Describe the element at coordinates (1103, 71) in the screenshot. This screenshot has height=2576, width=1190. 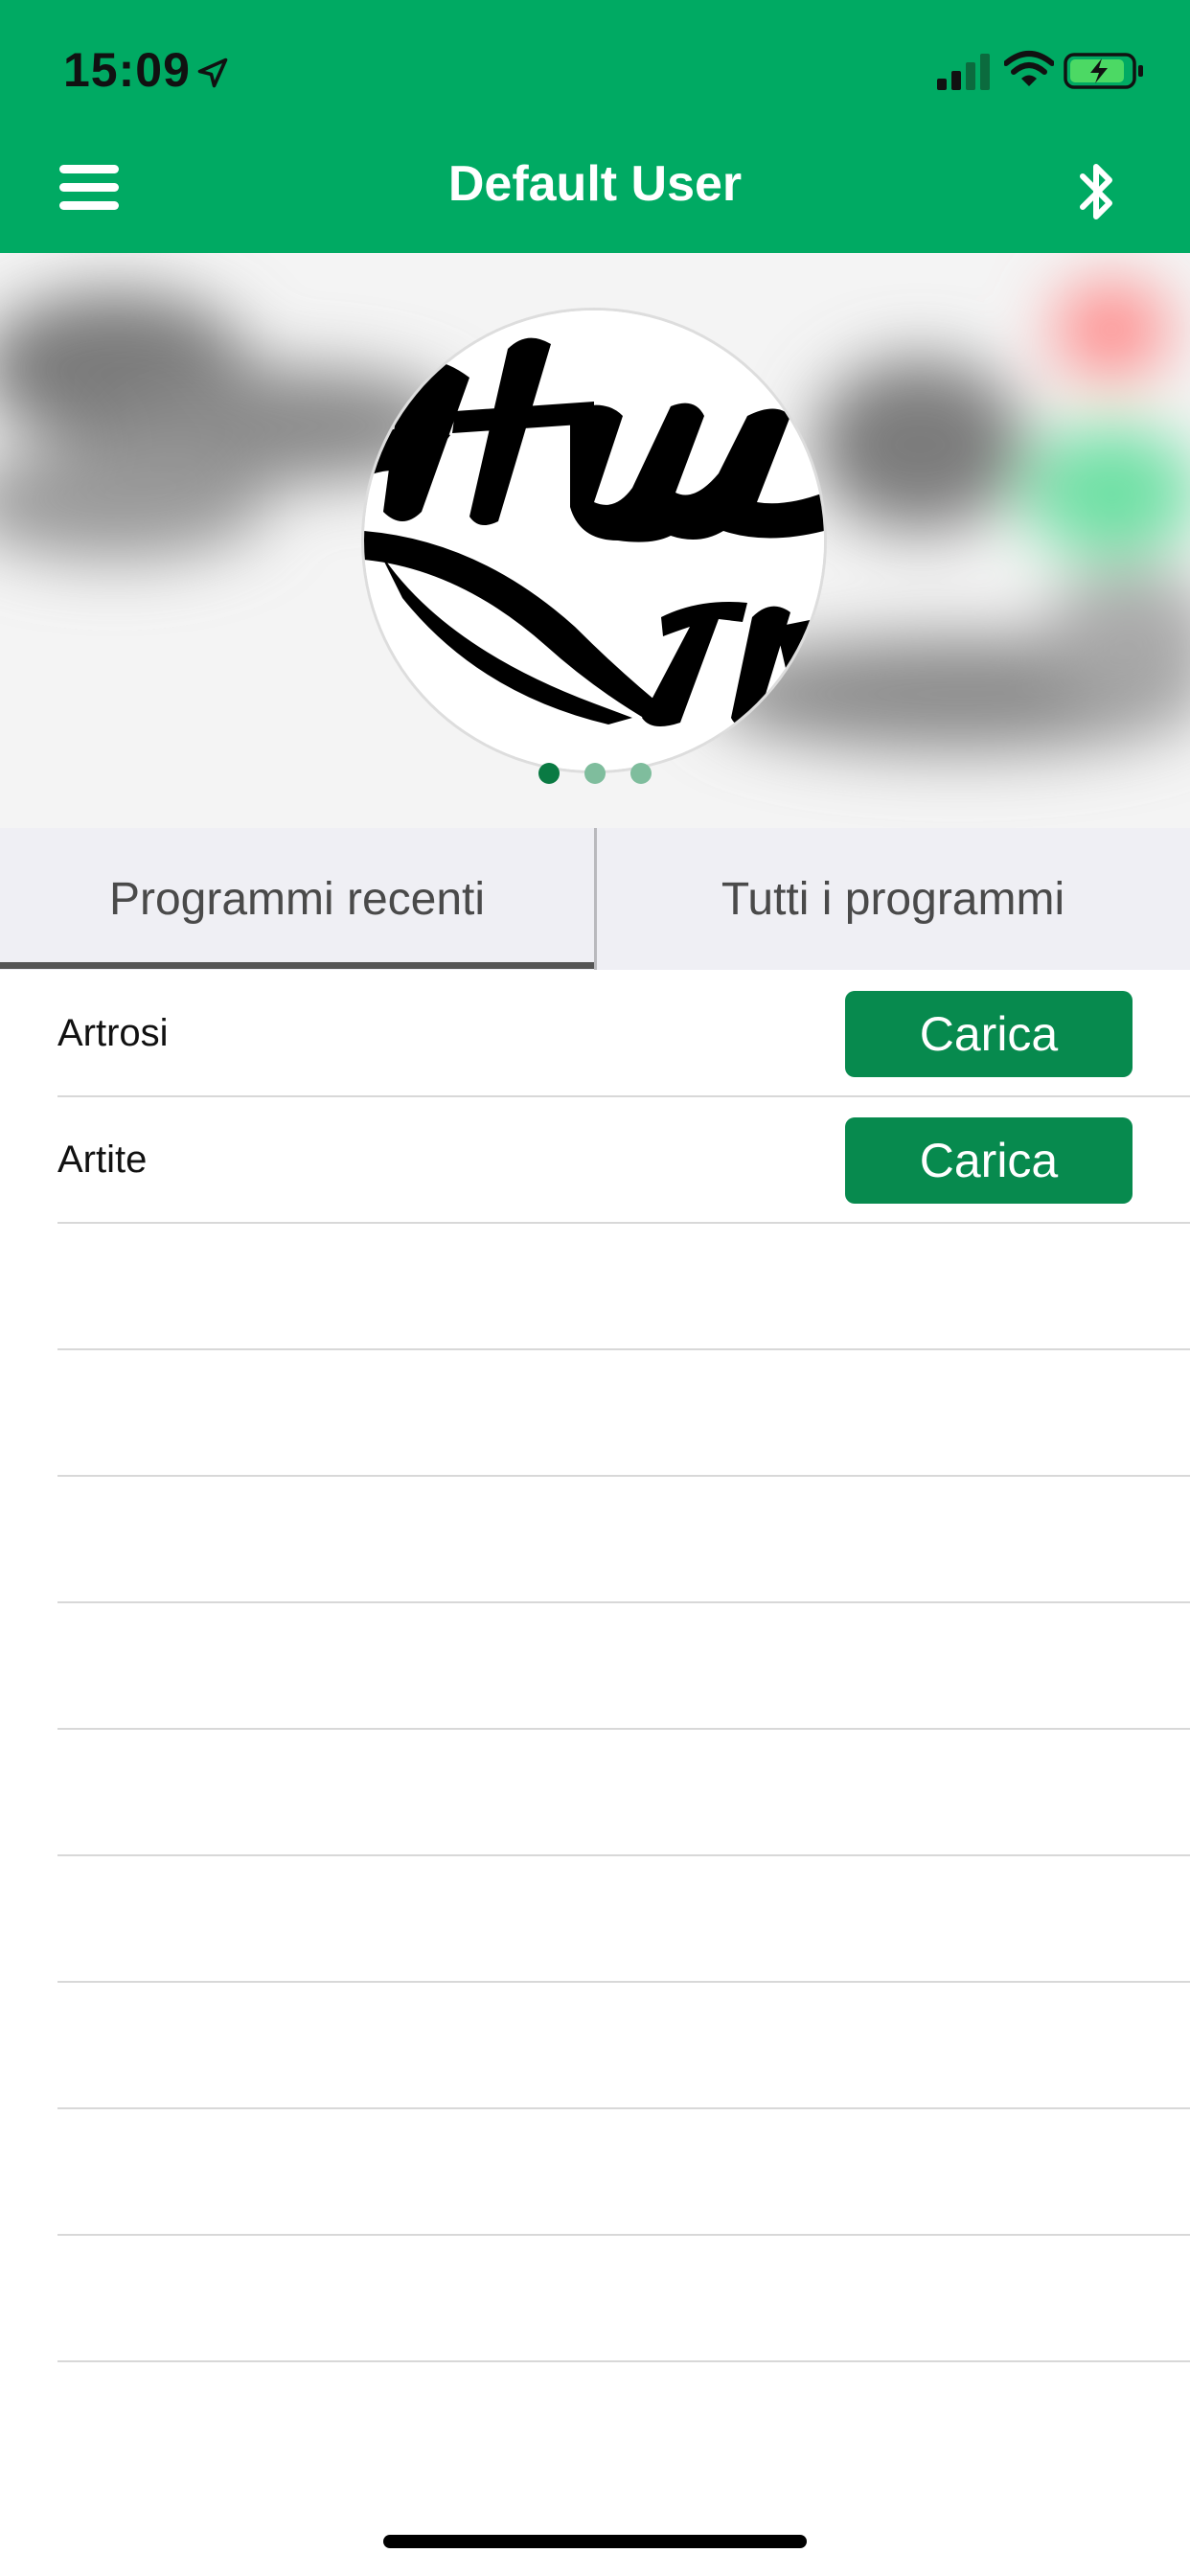
I see `battery-charging-icon` at that location.